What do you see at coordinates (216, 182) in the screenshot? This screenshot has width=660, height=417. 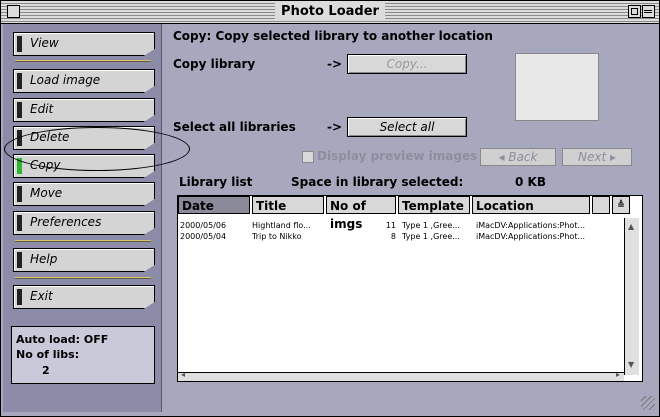 I see `library-list-label: Library list` at bounding box center [216, 182].